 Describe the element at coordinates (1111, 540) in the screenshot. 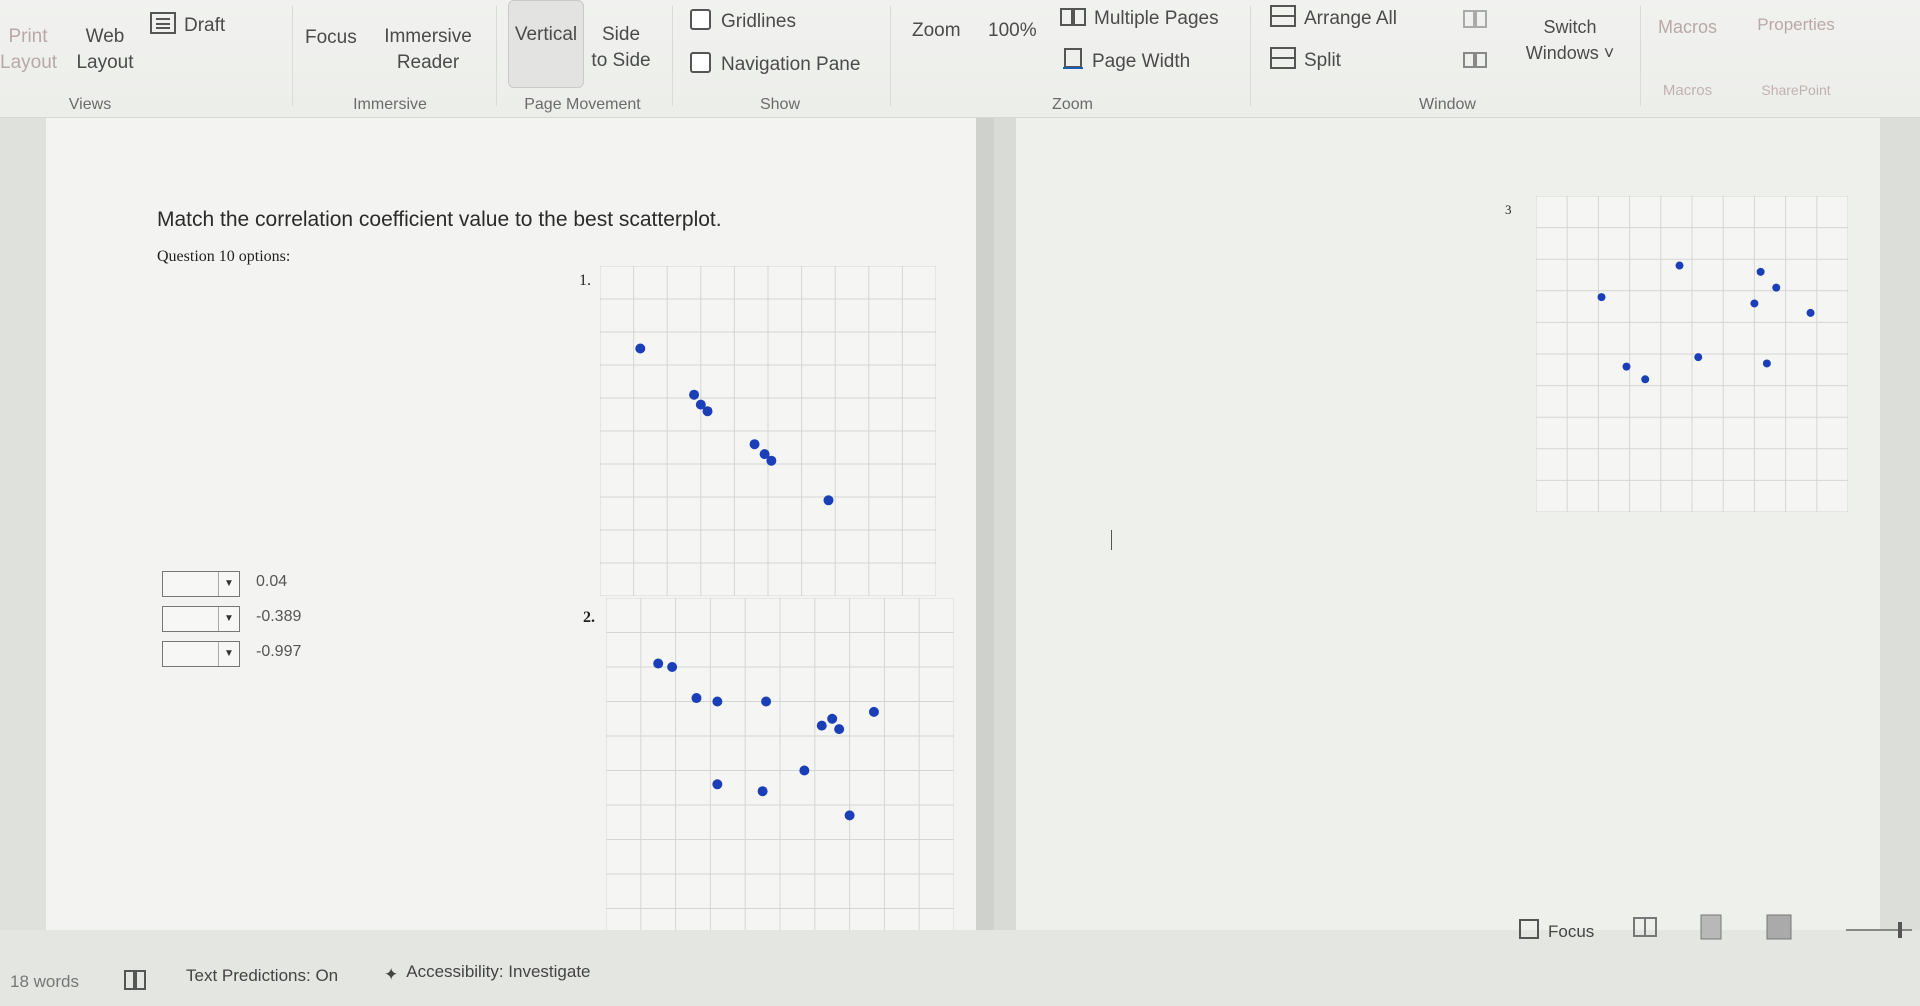

I see `text-cursor` at that location.